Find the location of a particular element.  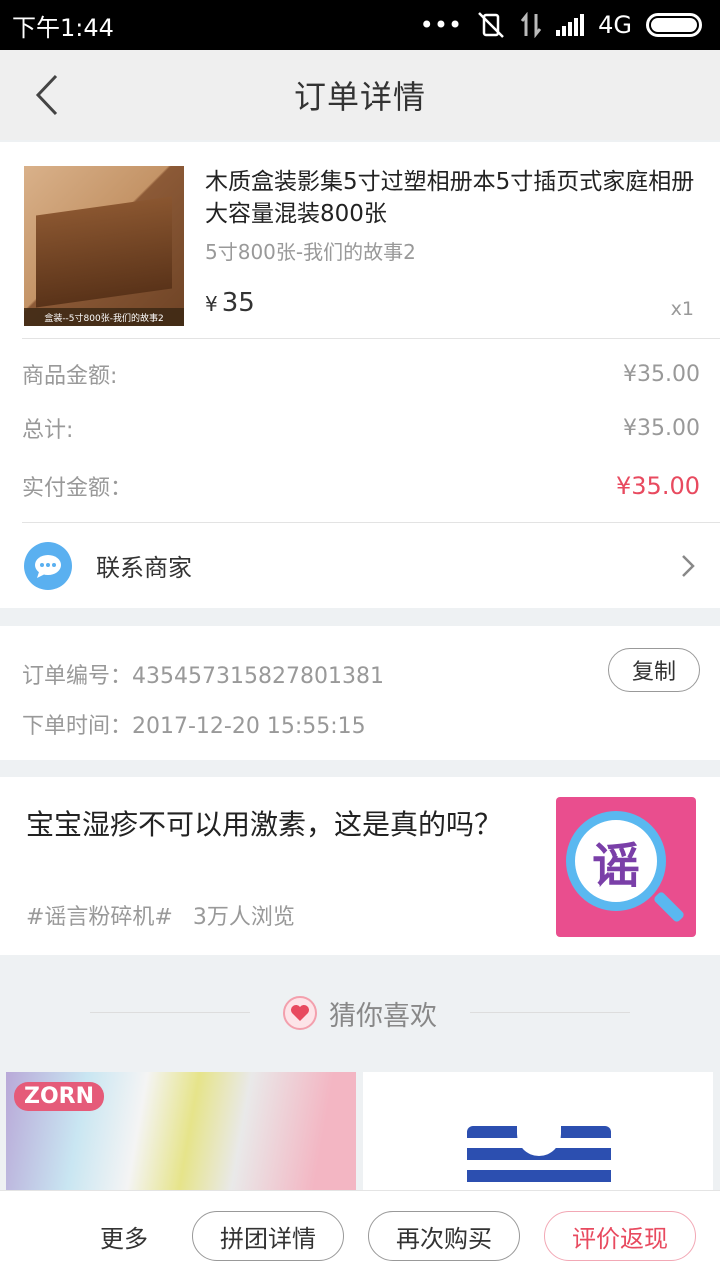

currency-symbol: ¥ is located at coordinates (211, 304).